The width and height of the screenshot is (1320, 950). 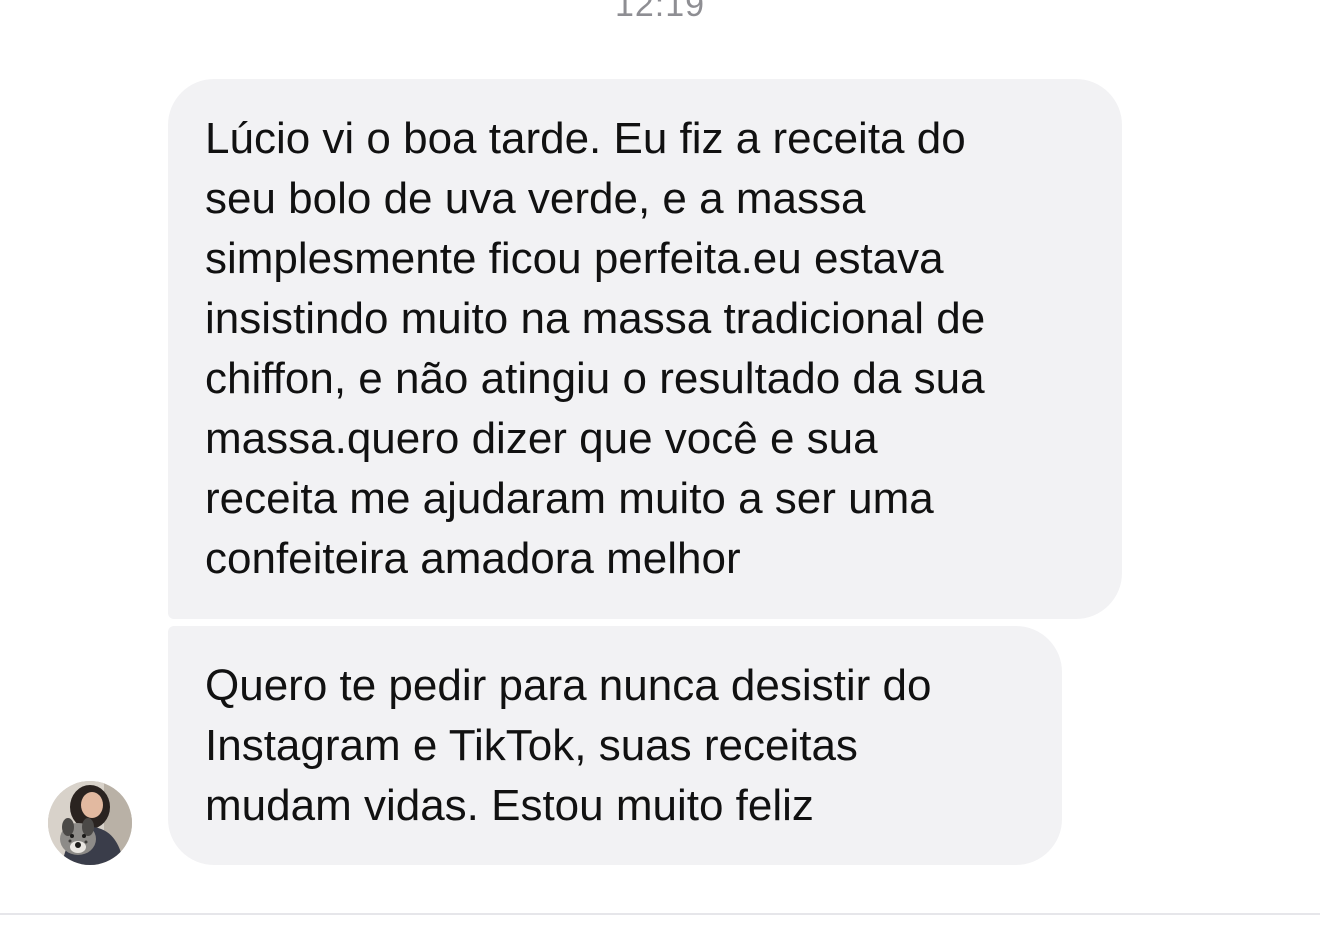 I want to click on avatar-photo-icon, so click(x=90, y=823).